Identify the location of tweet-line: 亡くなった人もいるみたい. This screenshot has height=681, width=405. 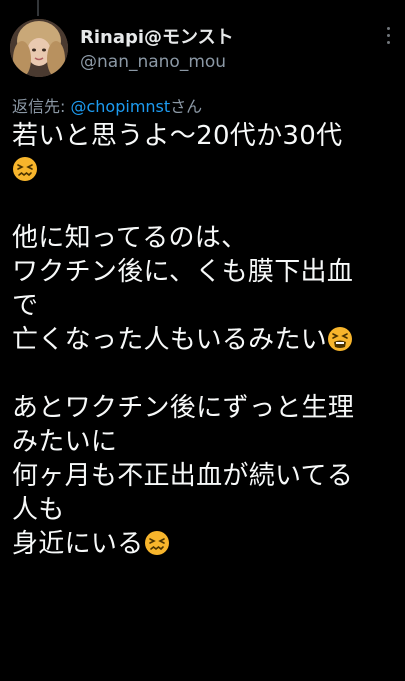
(207, 340).